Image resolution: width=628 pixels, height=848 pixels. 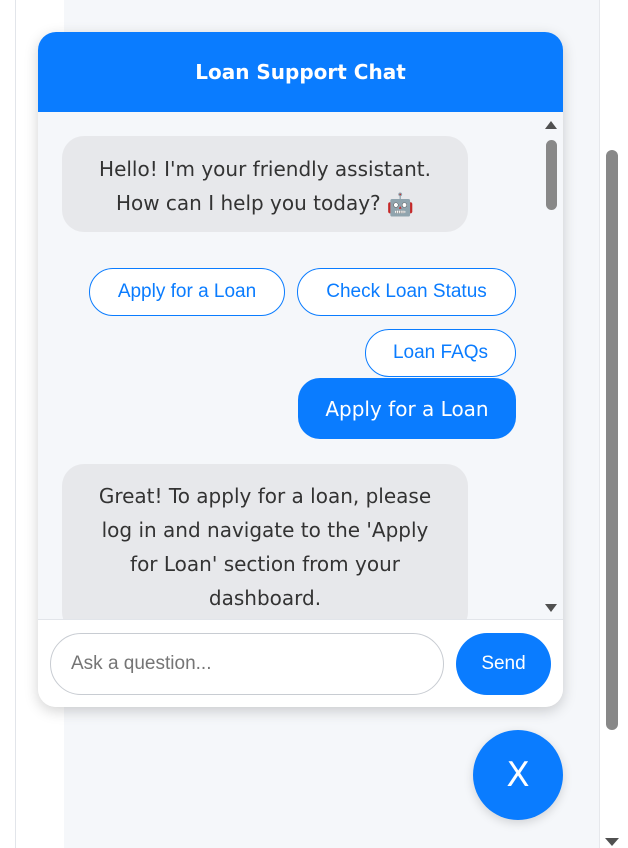 I want to click on chat-title: Loan Support Chat, so click(x=300, y=72).